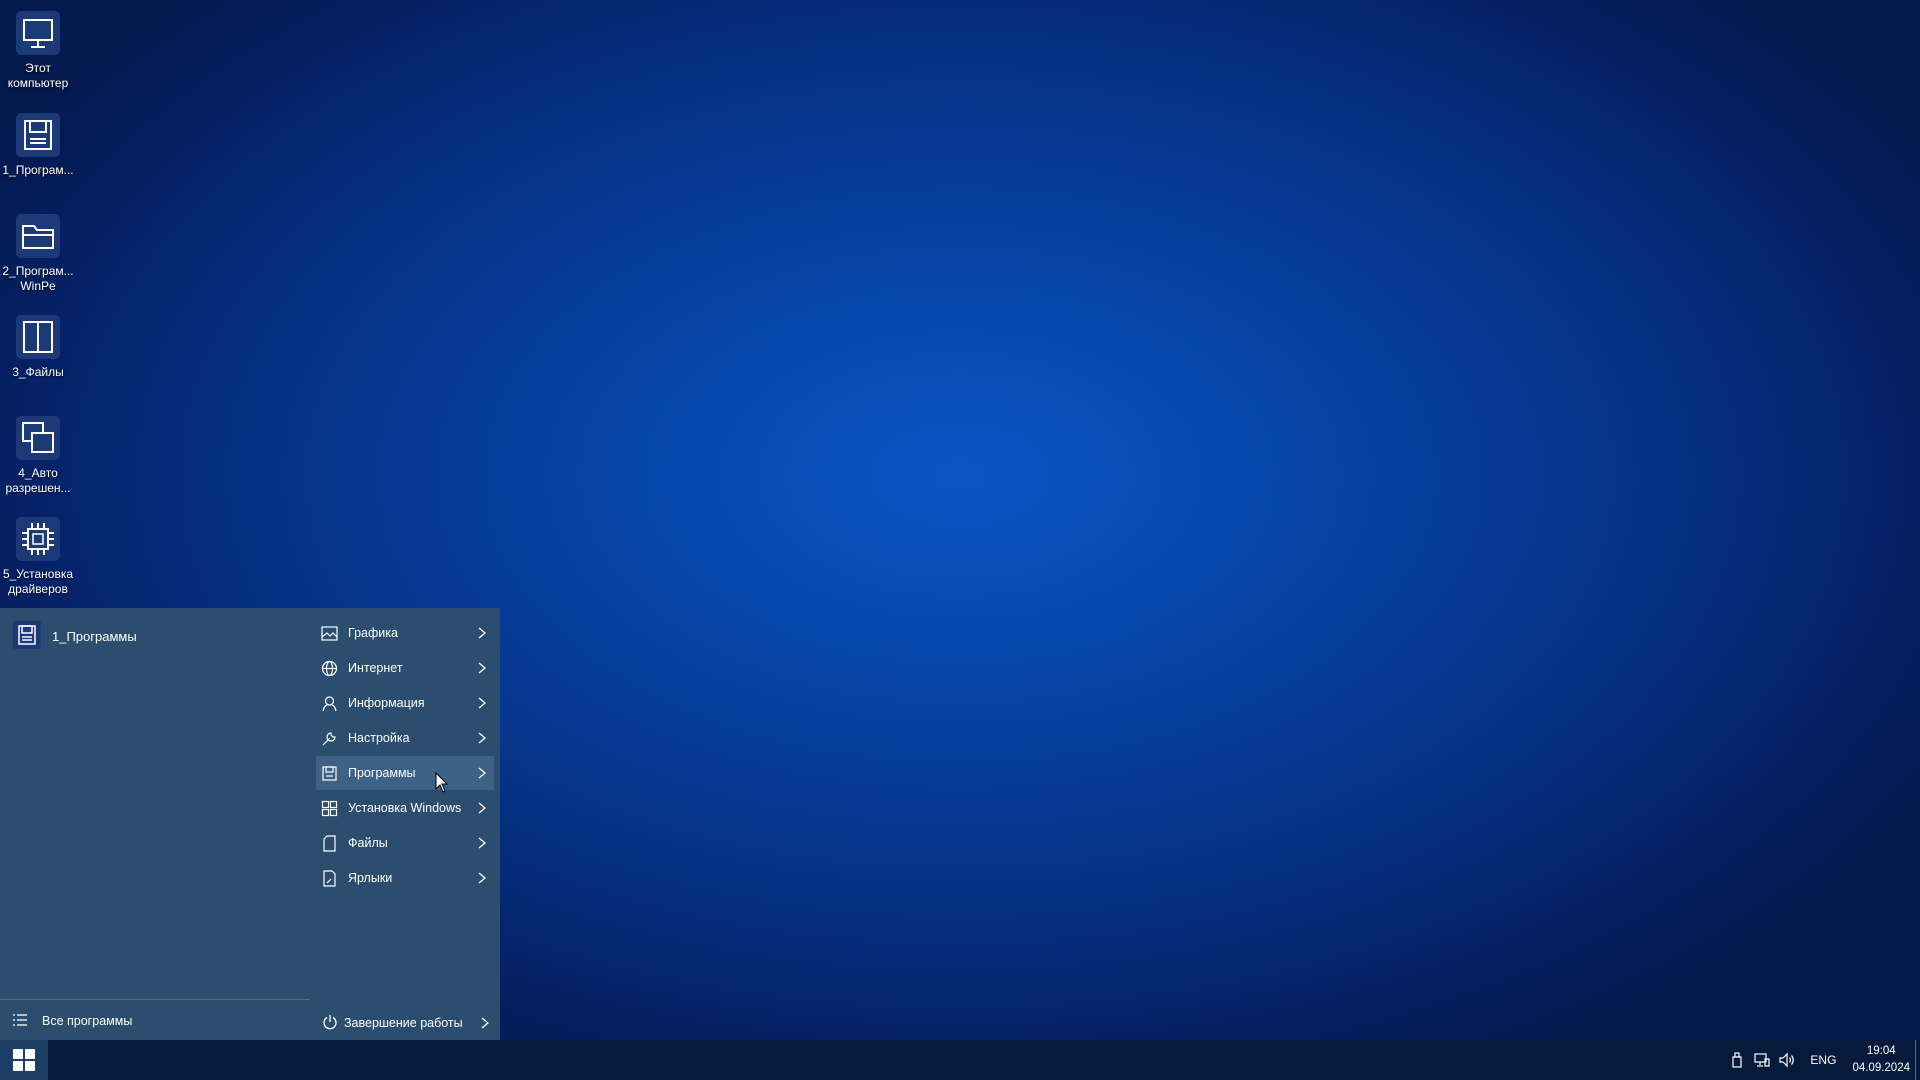 This screenshot has height=1080, width=1920. I want to click on desktop-icon-this-computer: Этот компьютер, so click(38, 49).